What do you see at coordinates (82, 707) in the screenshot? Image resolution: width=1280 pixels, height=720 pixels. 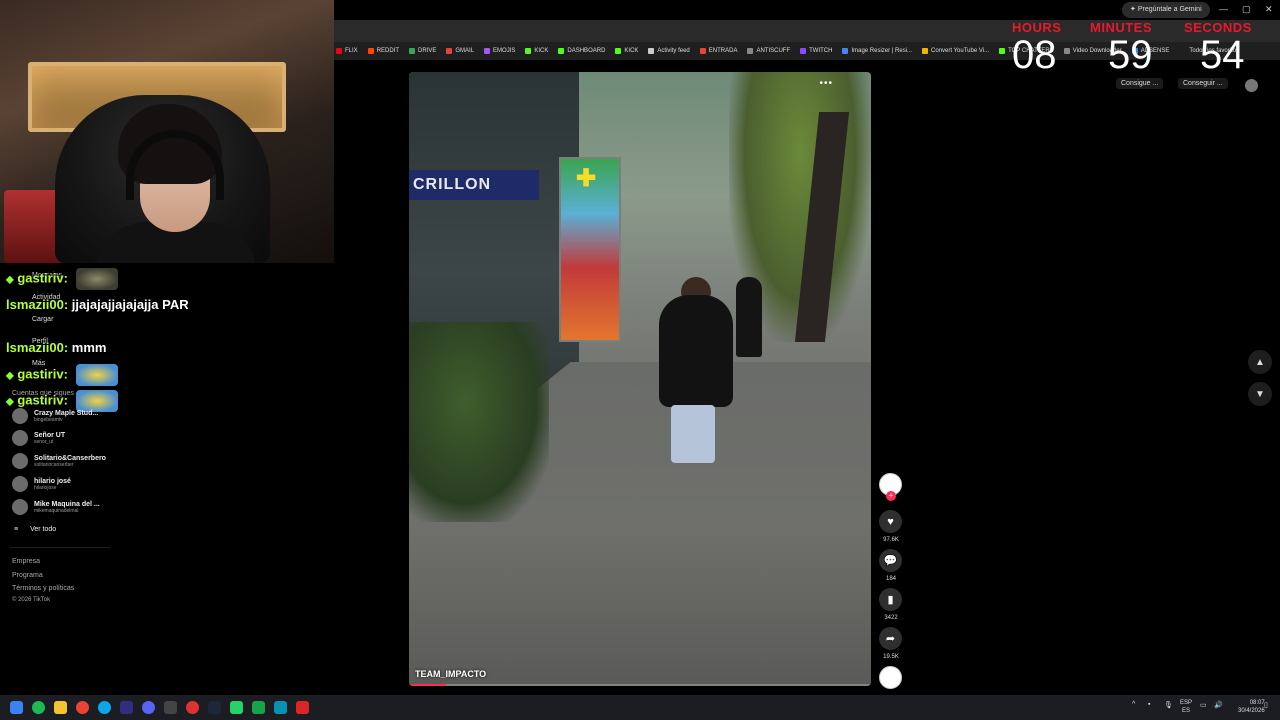 I see `chrome-icon` at bounding box center [82, 707].